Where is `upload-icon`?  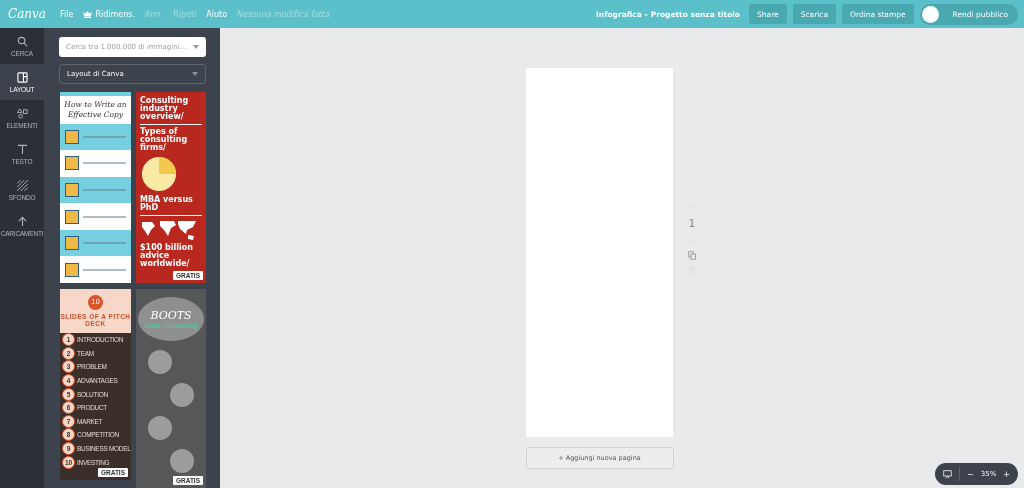
upload-icon is located at coordinates (22, 221).